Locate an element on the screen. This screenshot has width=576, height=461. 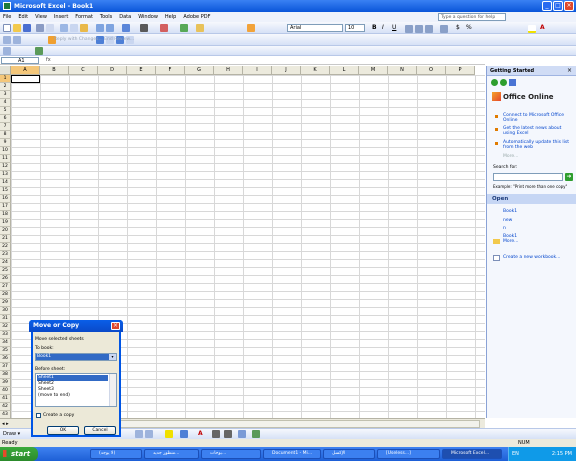
dash-style-icon is located at coordinates (228, 434).